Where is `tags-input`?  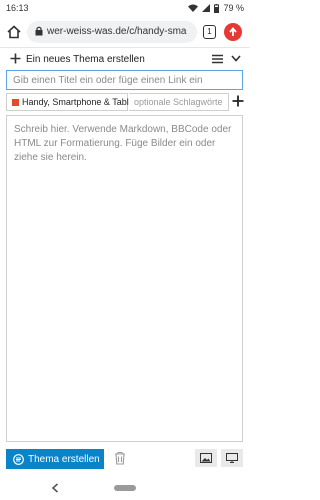 tags-input is located at coordinates (179, 102).